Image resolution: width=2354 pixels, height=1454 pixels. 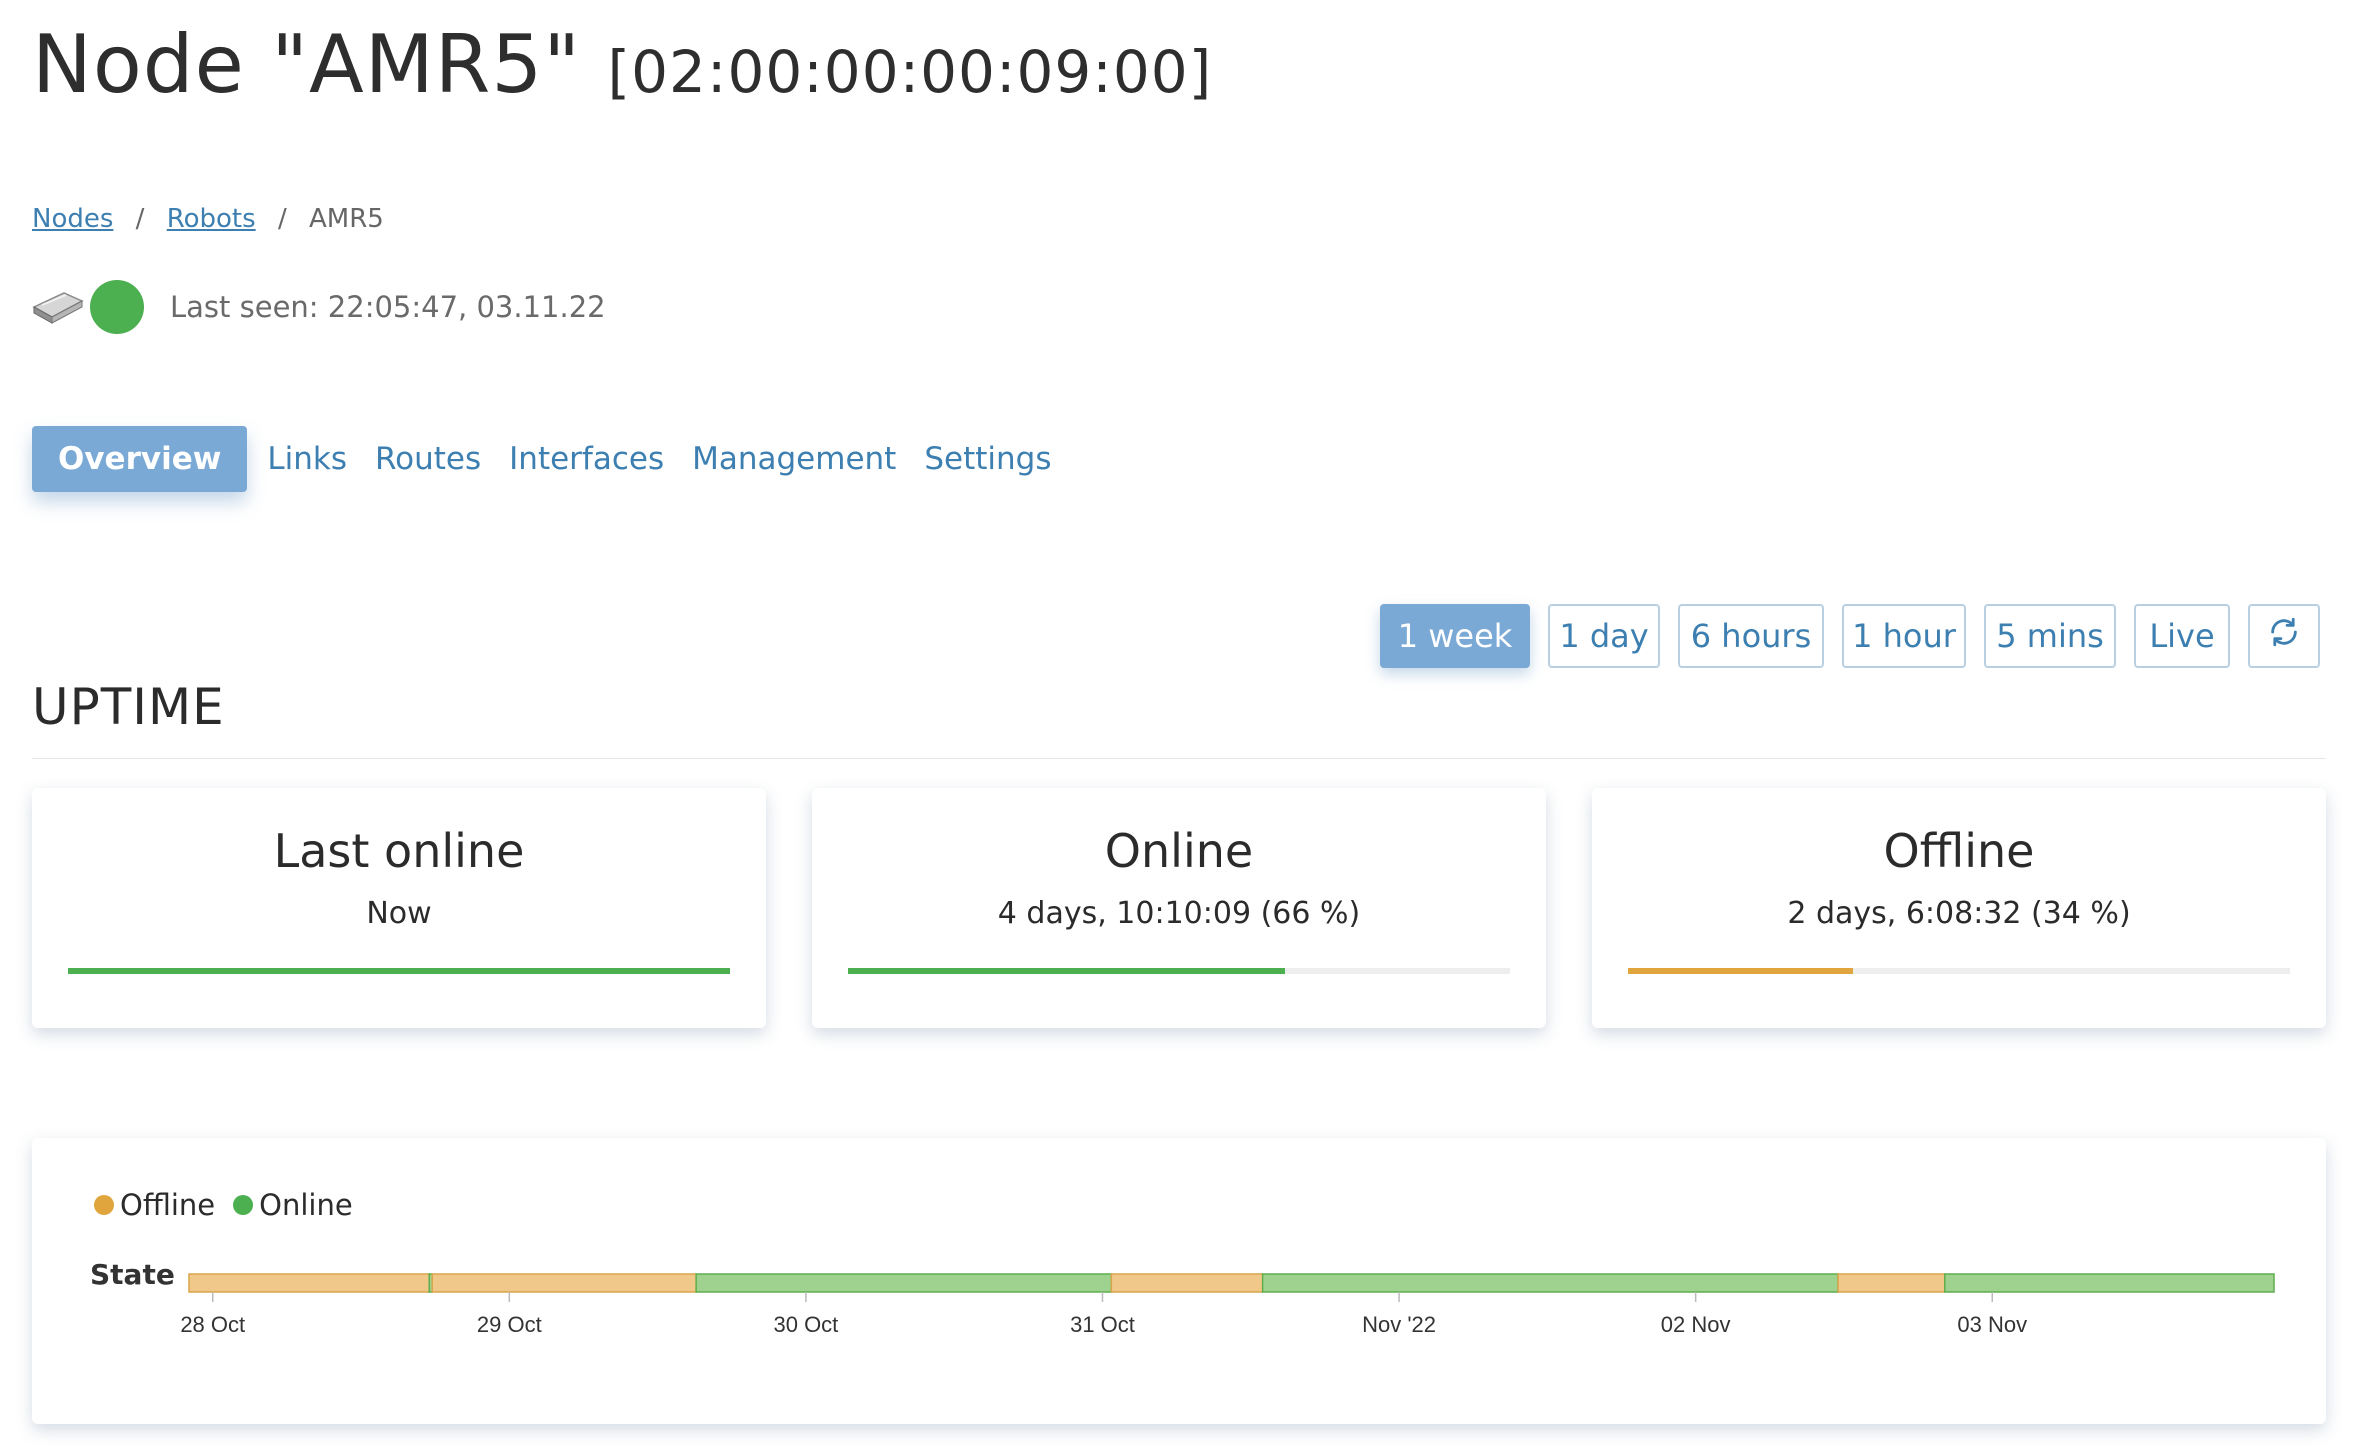 What do you see at coordinates (1179, 851) in the screenshot?
I see `card-title: Online` at bounding box center [1179, 851].